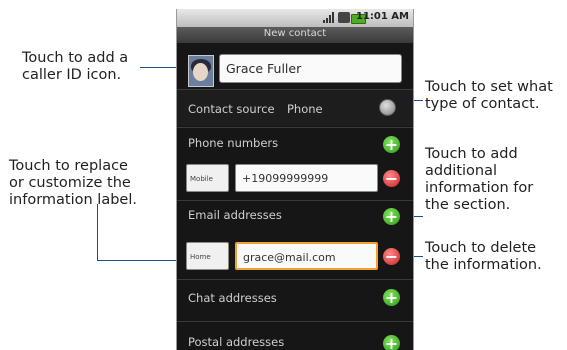 The height and width of the screenshot is (350, 567). What do you see at coordinates (97, 232) in the screenshot?
I see `replace-label-leader-v` at bounding box center [97, 232].